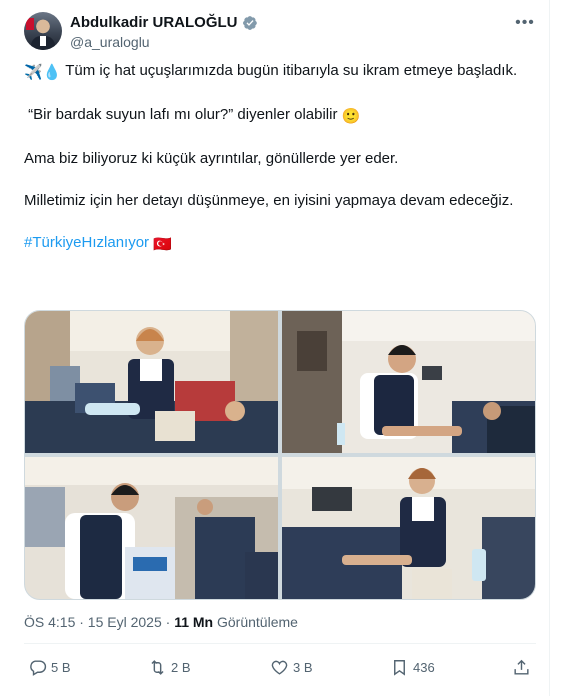 The width and height of the screenshot is (561, 696). I want to click on action-bar: 5 B 2 B 3 B 436, so click(280, 667).